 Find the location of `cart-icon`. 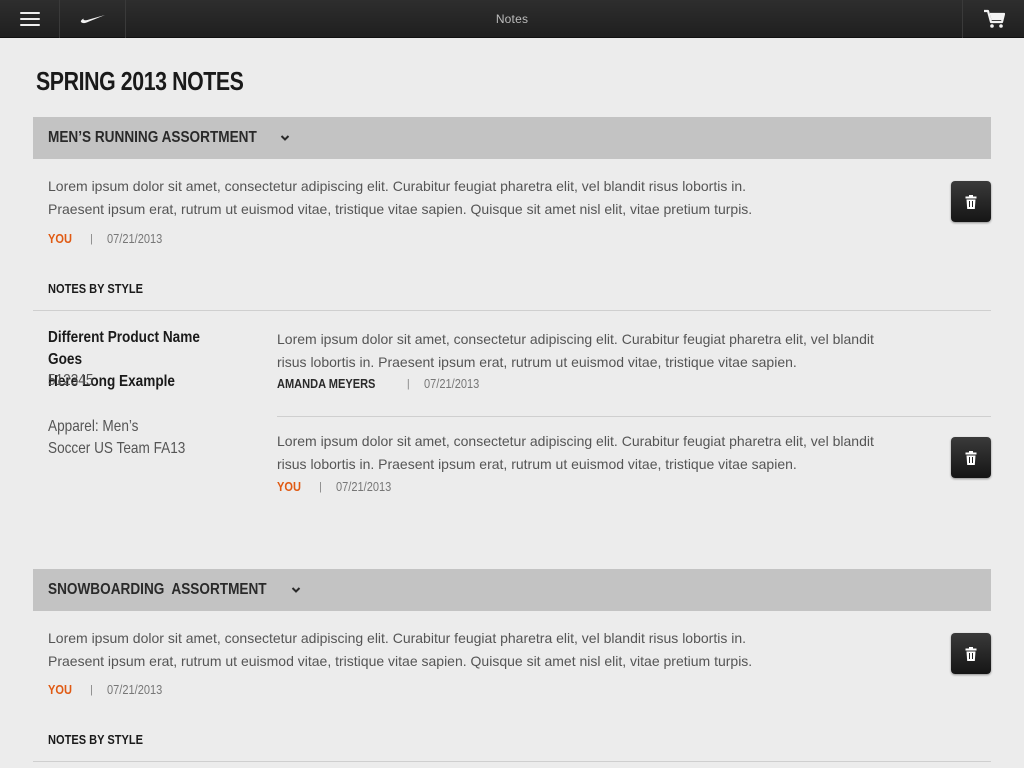

cart-icon is located at coordinates (994, 18).